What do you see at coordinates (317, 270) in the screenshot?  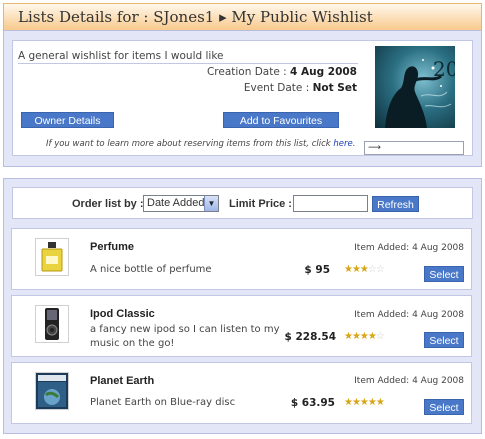 I see `item-price: $ 95` at bounding box center [317, 270].